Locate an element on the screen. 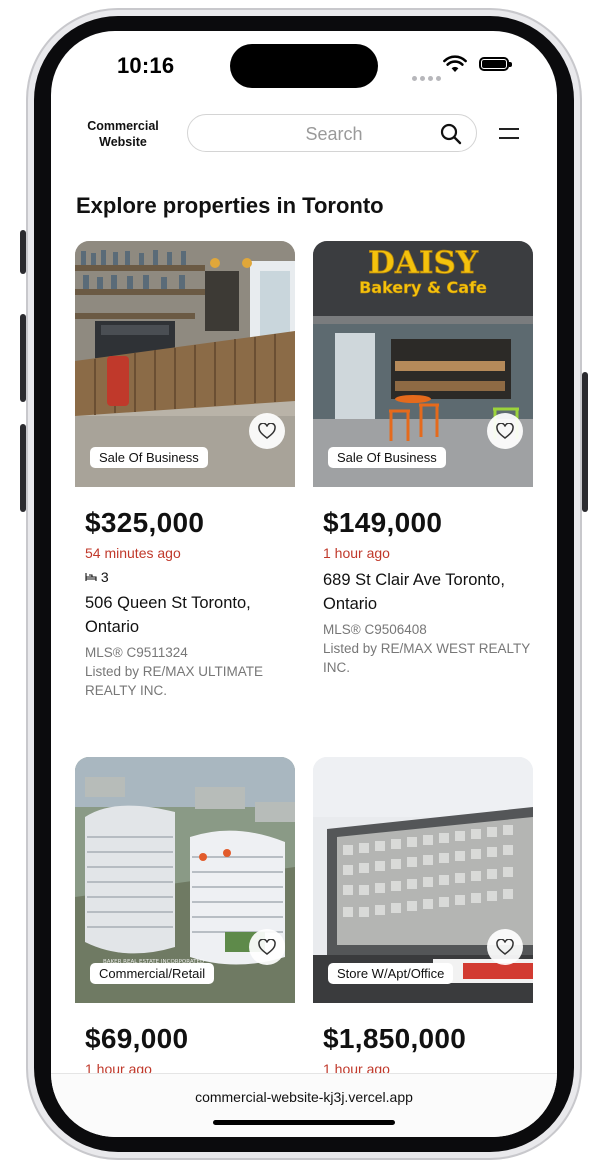 Image resolution: width=606 pixels, height=1170 pixels. bedroom-count: 3 is located at coordinates (97, 577).